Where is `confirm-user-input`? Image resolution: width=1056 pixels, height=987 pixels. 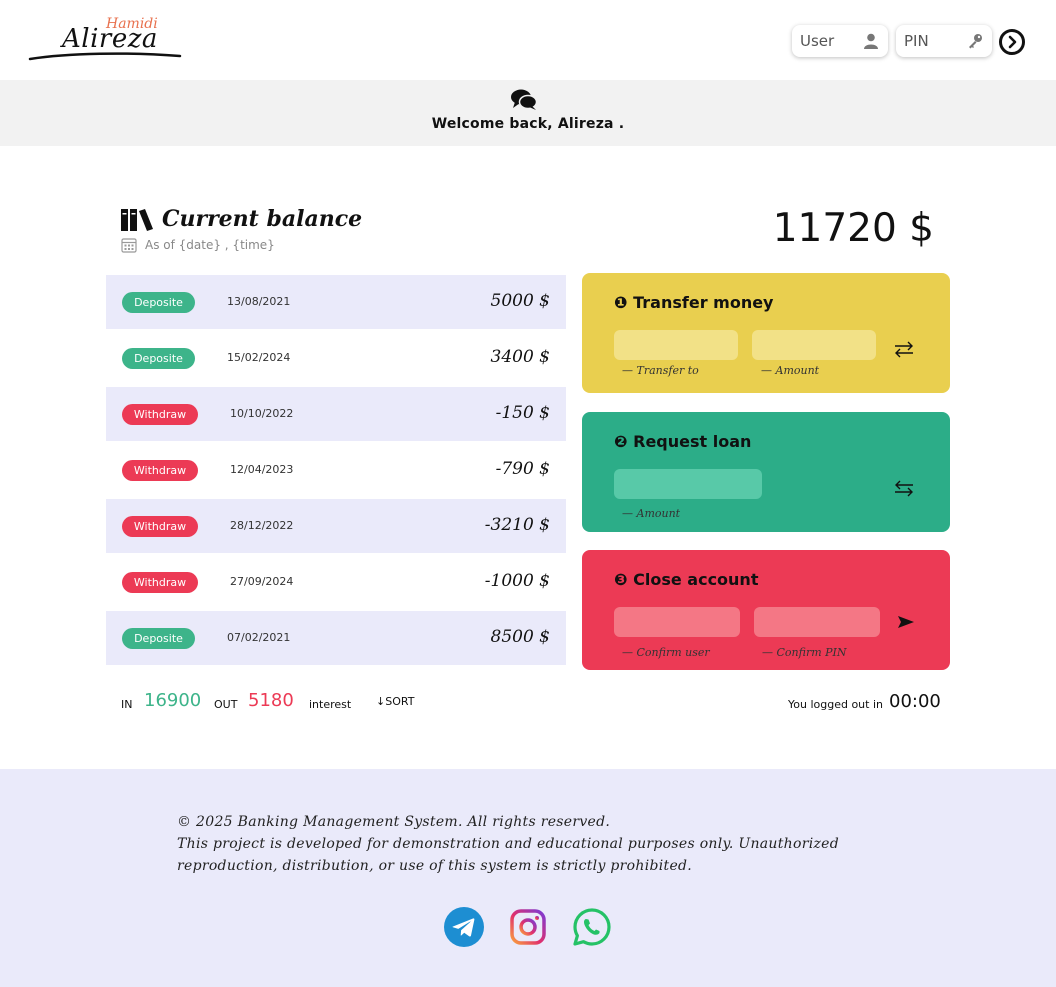
confirm-user-input is located at coordinates (677, 622).